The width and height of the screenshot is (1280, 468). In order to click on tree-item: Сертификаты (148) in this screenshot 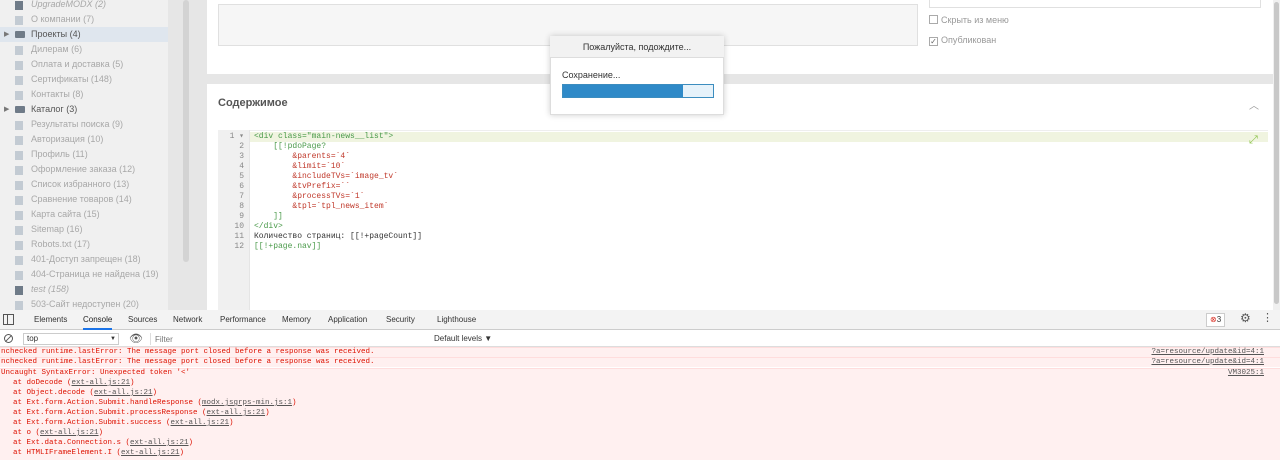, I will do `click(84, 79)`.